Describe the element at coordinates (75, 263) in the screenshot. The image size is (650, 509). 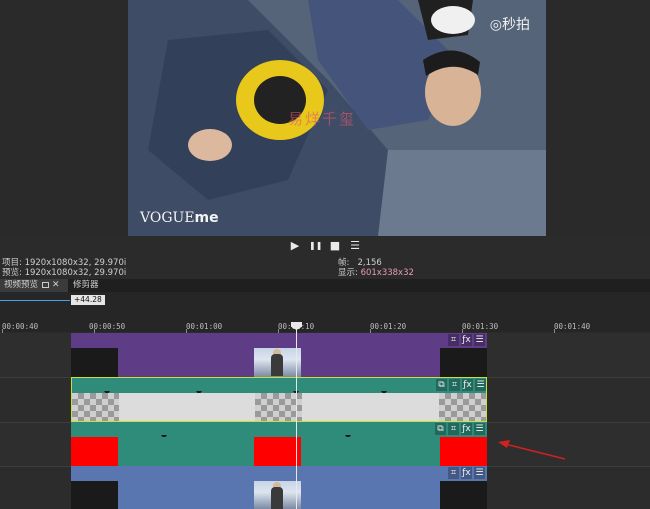
I see `project-value: 1920x1080x32, 29.970i` at that location.